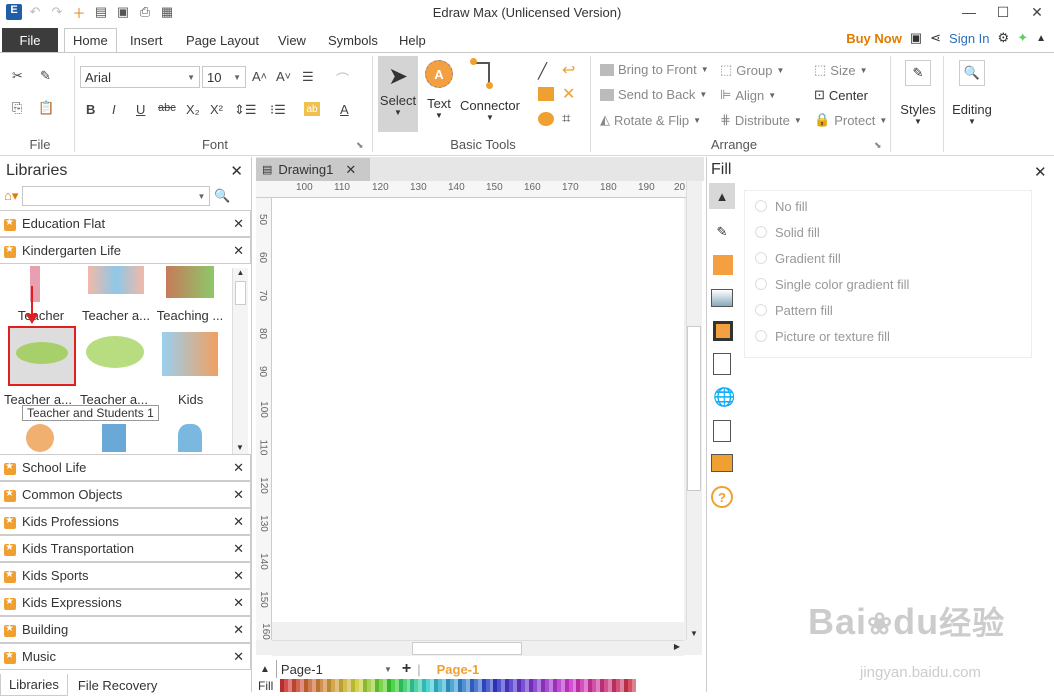 The image size is (1054, 696). Describe the element at coordinates (1022, 38) in the screenshot. I see `apps-icon: ✦` at that location.